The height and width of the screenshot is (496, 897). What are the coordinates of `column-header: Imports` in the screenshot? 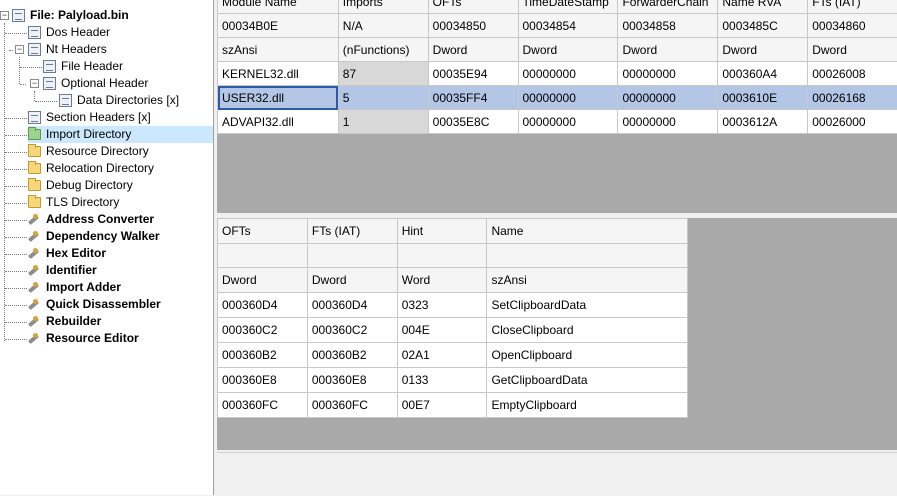 It's located at (383, 7).